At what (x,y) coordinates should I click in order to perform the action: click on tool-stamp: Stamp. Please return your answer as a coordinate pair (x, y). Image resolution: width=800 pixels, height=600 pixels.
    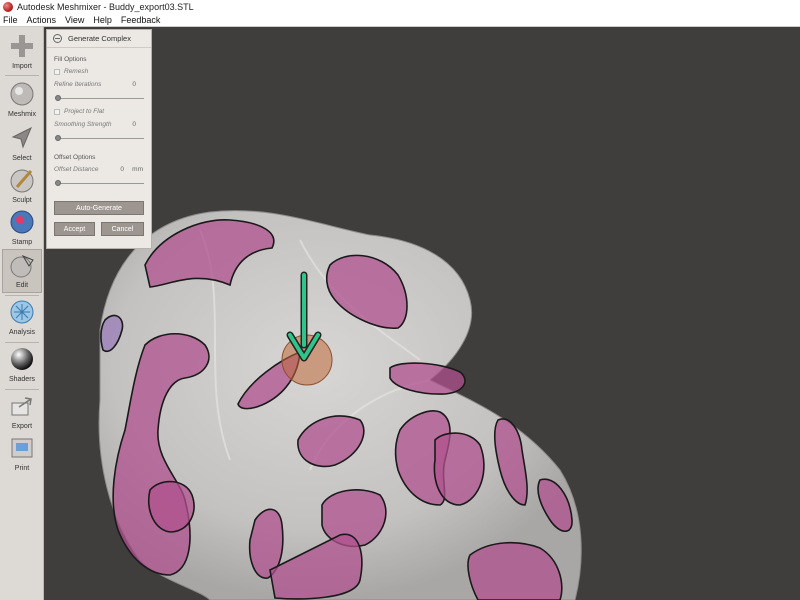
    Looking at the image, I should click on (22, 229).